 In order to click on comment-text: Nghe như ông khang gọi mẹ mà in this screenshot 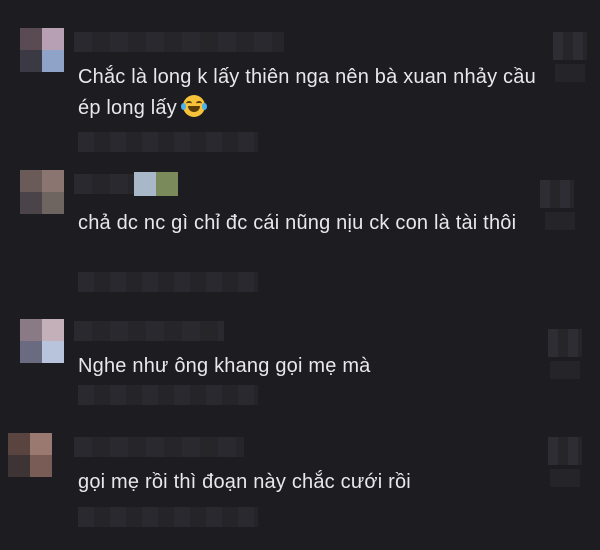, I will do `click(224, 366)`.